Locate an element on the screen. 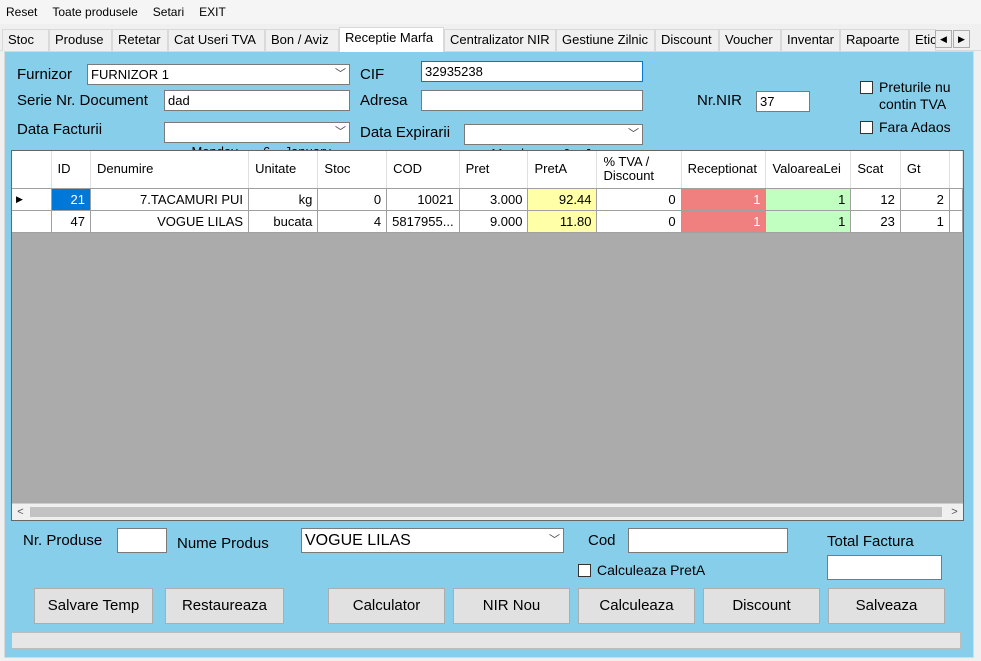  scrollbar-thumb is located at coordinates (486, 512).